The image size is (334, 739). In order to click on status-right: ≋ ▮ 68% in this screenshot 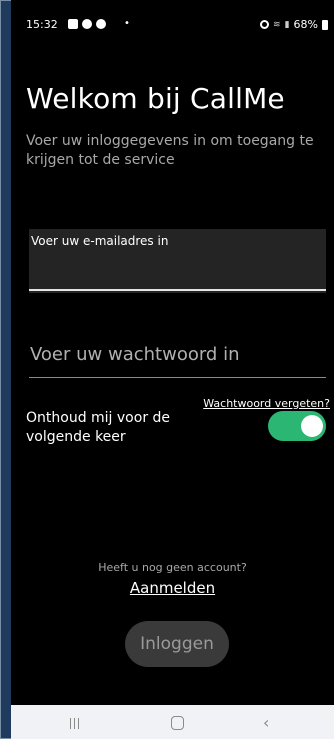, I will do `click(294, 24)`.